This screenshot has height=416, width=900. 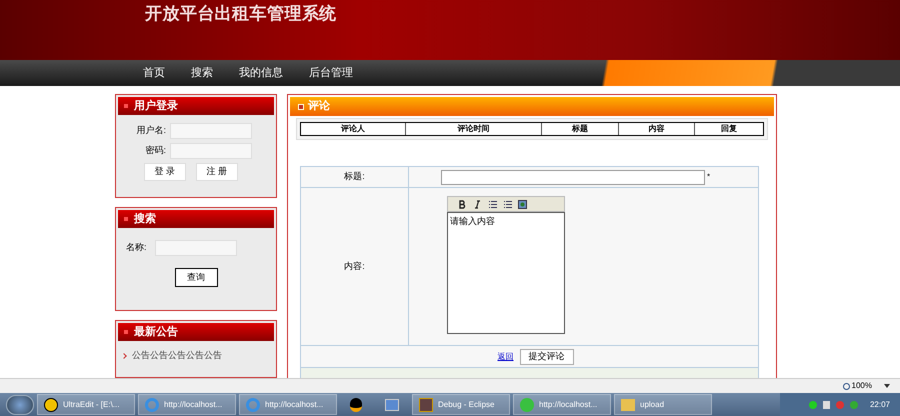 What do you see at coordinates (156, 332) in the screenshot?
I see `panel-title: 最新公告` at bounding box center [156, 332].